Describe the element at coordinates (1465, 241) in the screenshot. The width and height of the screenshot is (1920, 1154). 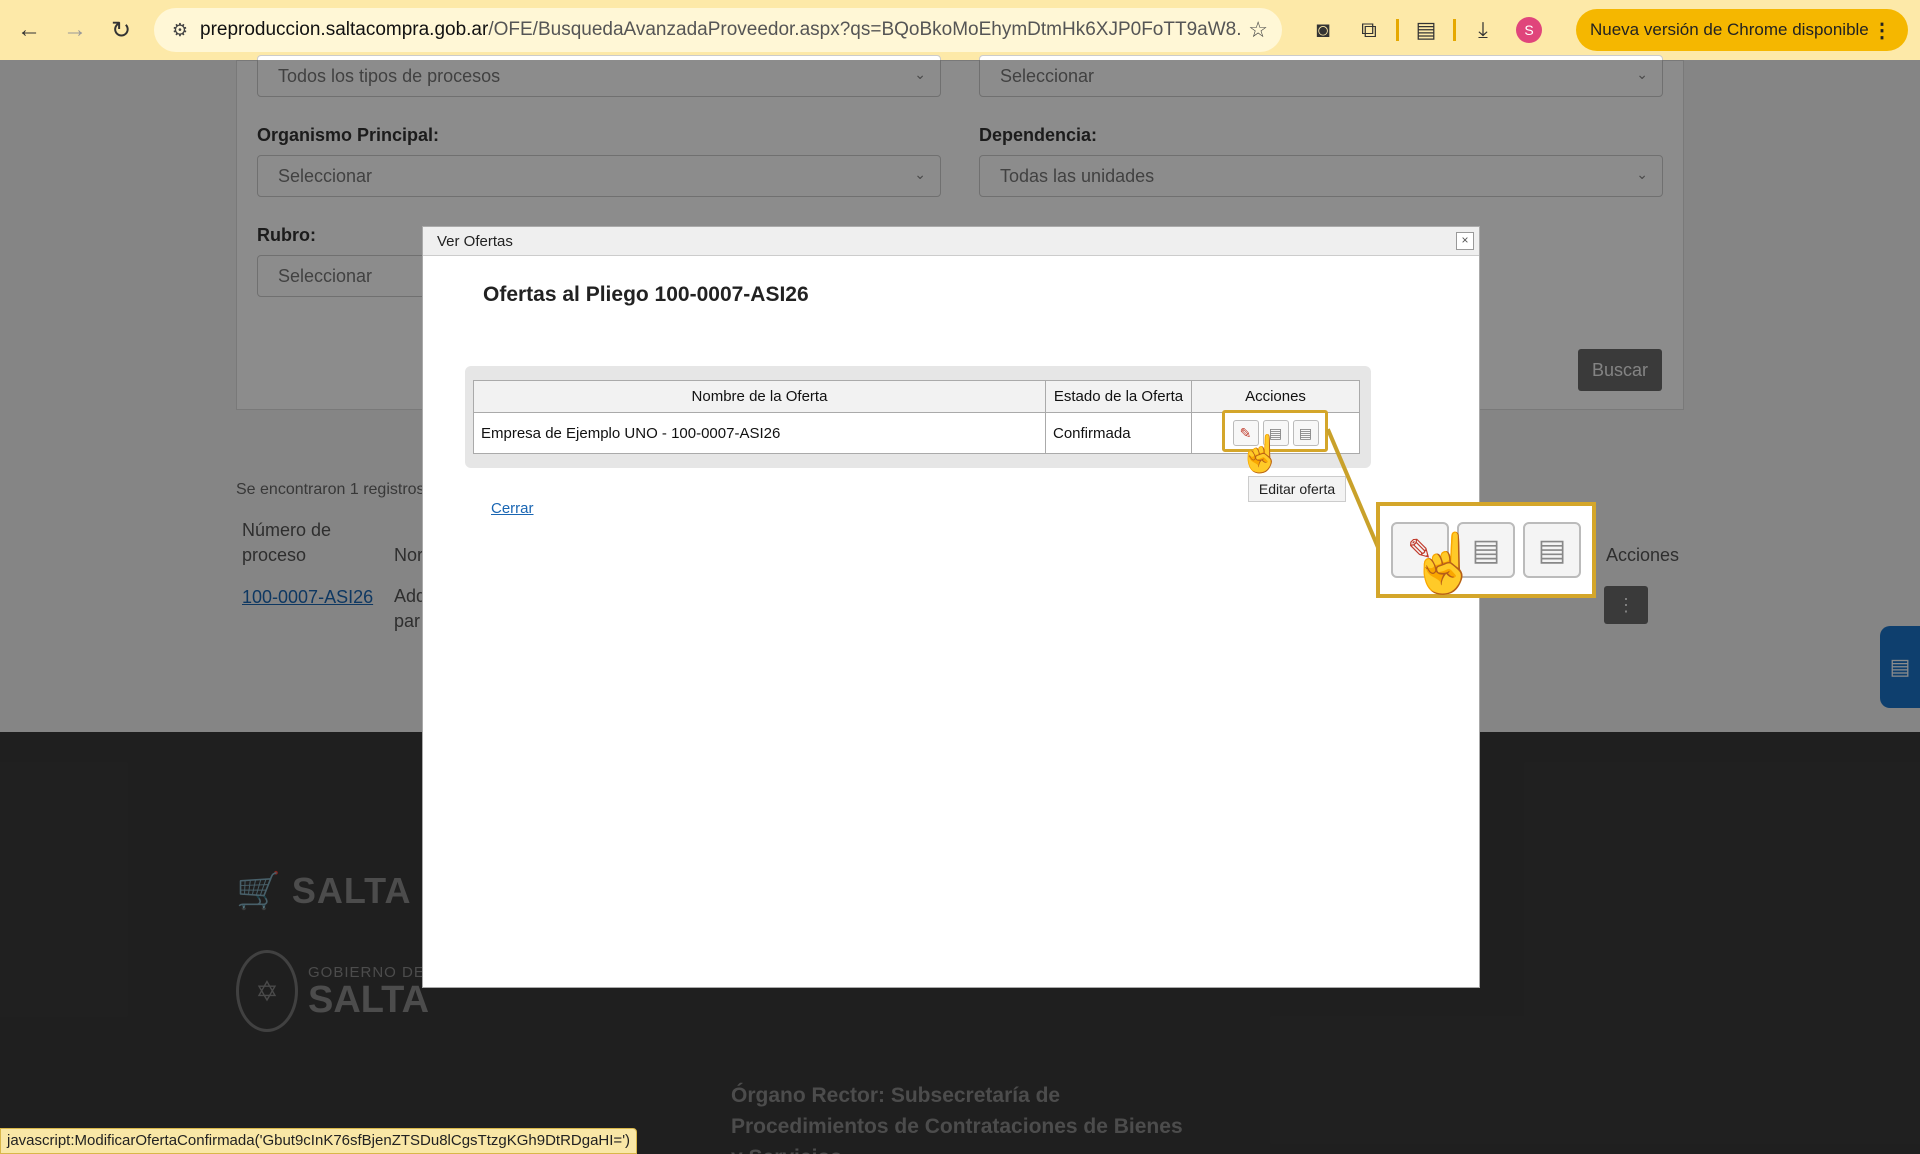
I see `close-icon: ×` at that location.